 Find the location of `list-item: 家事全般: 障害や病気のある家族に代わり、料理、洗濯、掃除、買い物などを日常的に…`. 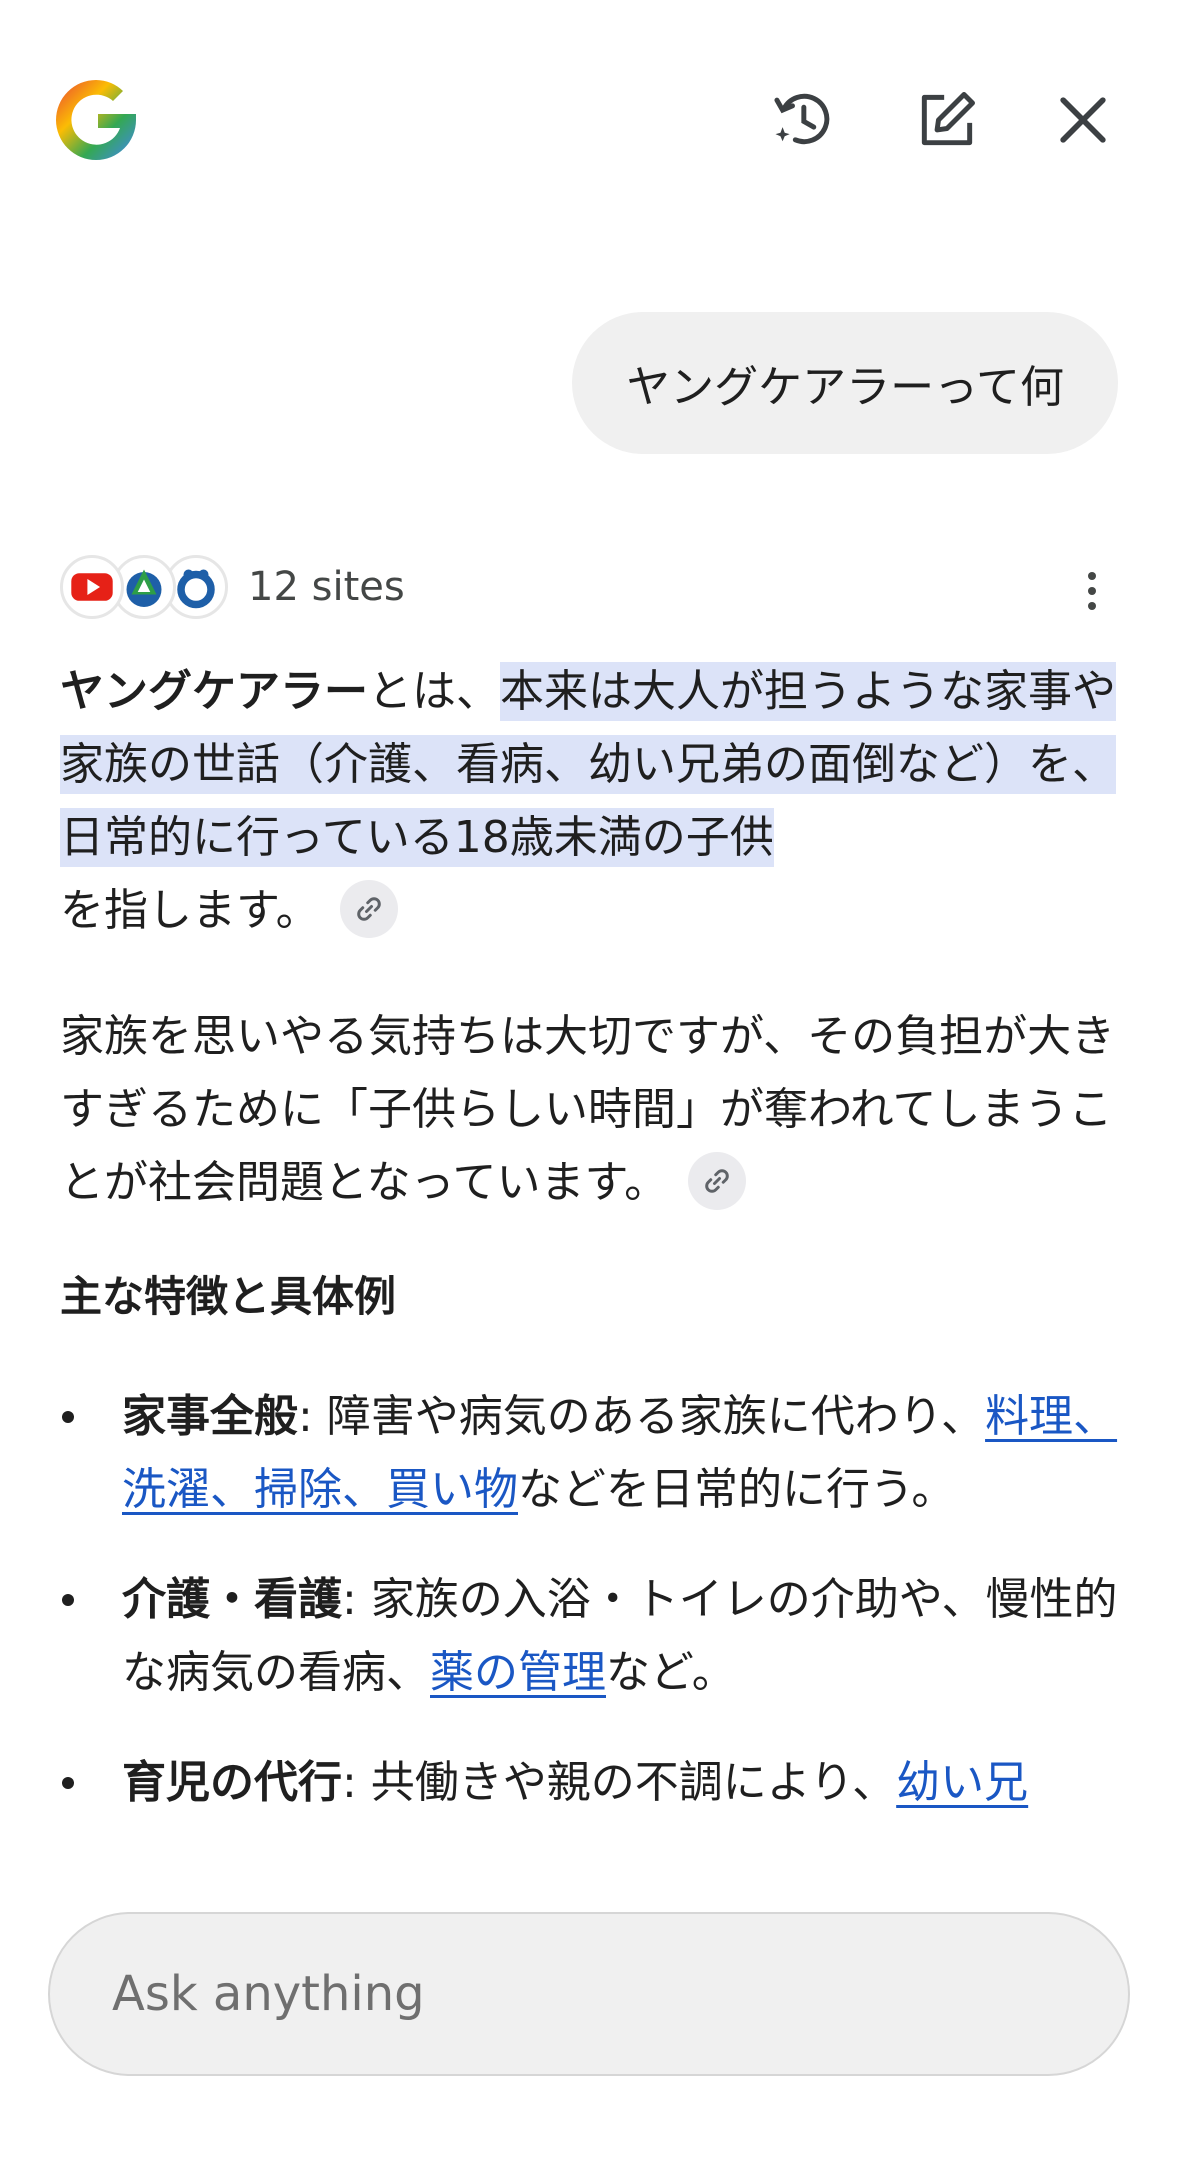

list-item: 家事全般: 障害や病気のある家族に代わり、料理、洗濯、掃除、買い物などを日常的に… is located at coordinates (595, 1453).